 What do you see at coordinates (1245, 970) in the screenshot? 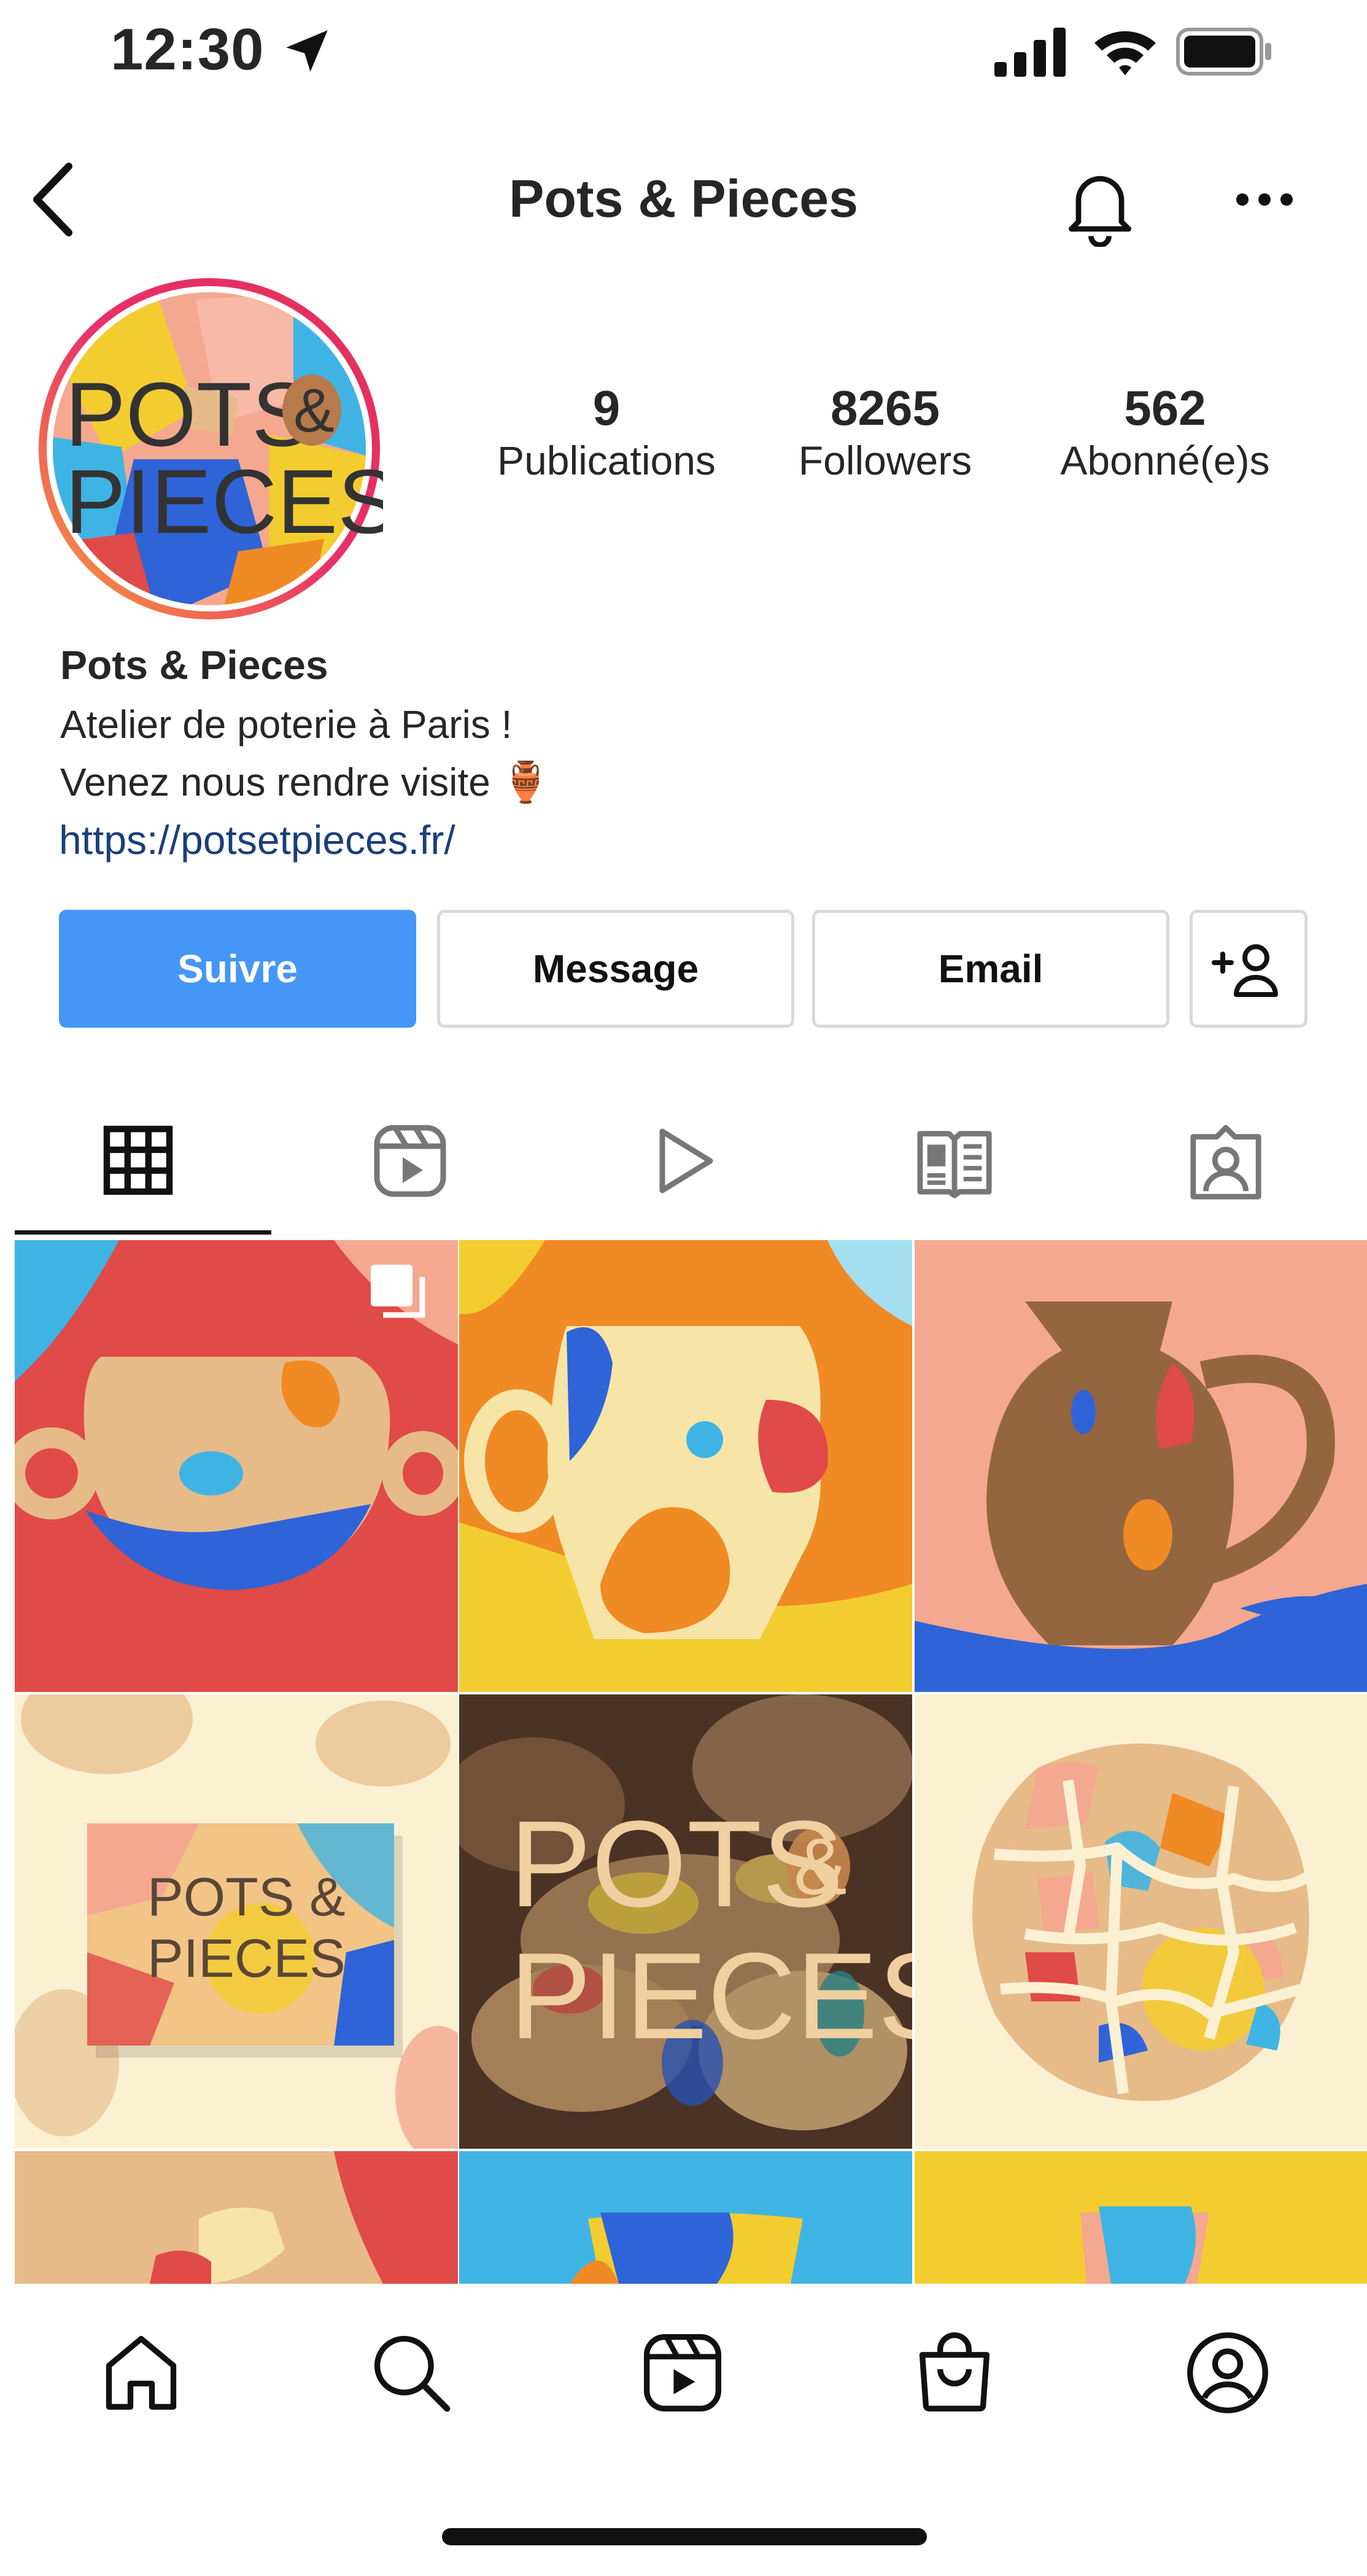
I see `add-user-icon` at bounding box center [1245, 970].